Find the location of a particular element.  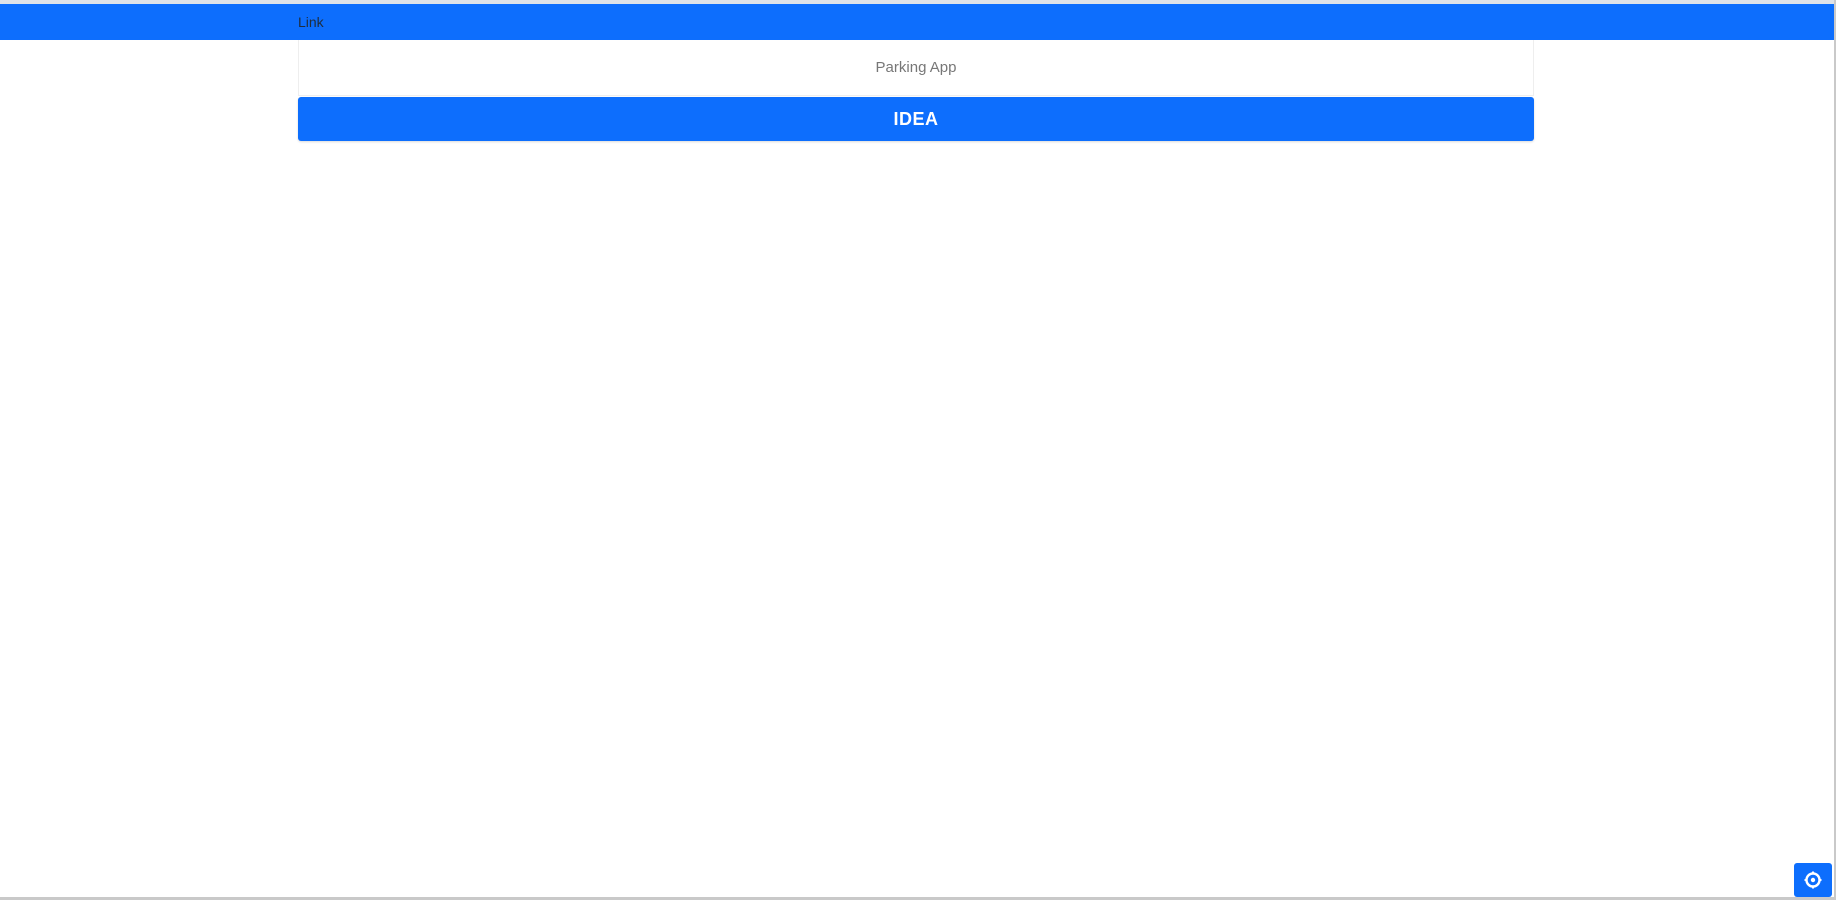

settings-button is located at coordinates (1813, 880).